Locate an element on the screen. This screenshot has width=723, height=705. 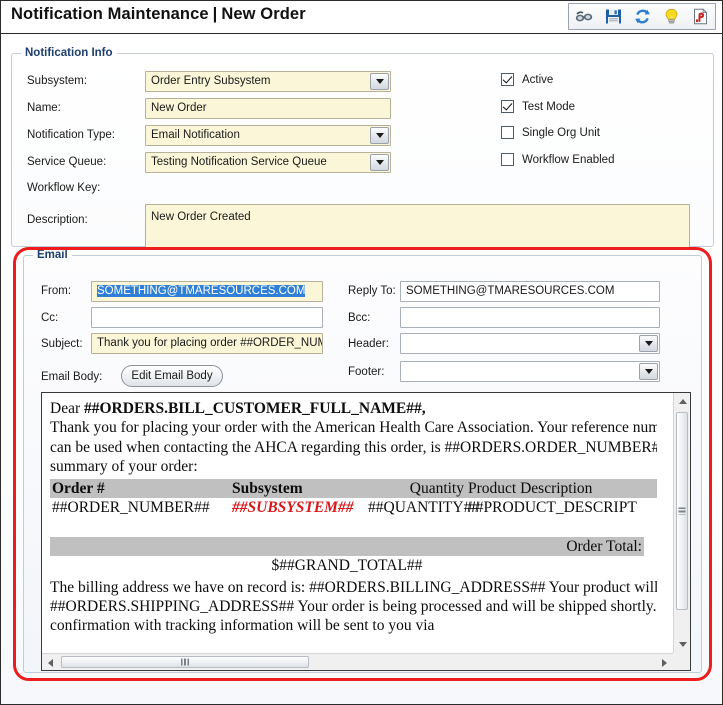
footer-label: Footer: is located at coordinates (366, 372).